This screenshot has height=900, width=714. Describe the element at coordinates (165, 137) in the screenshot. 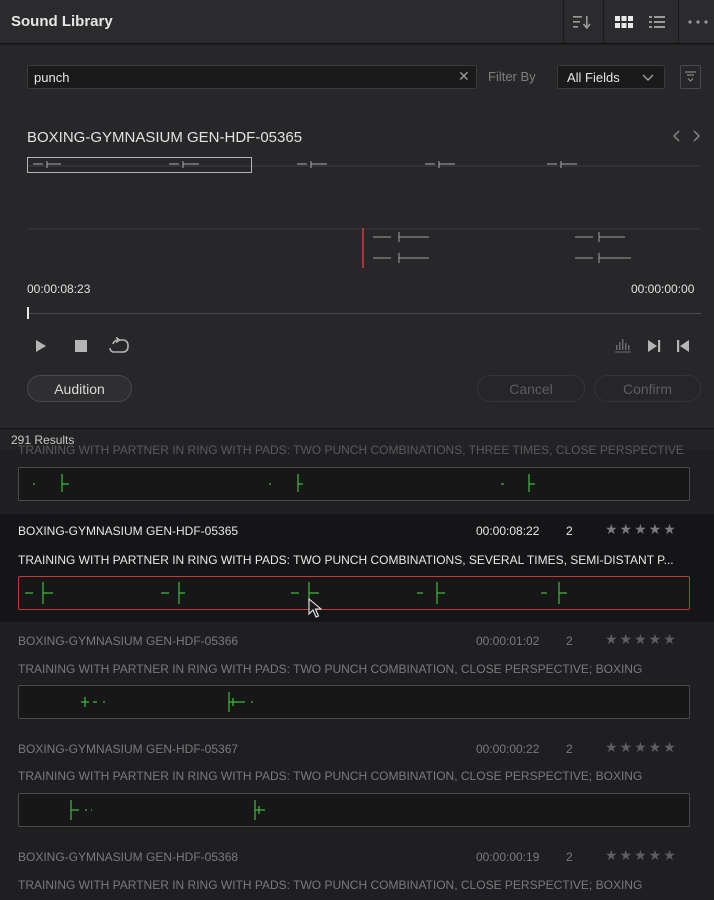

I see `clip-name: BOXING-GYMNASIUM GEN-HDF-05365` at that location.